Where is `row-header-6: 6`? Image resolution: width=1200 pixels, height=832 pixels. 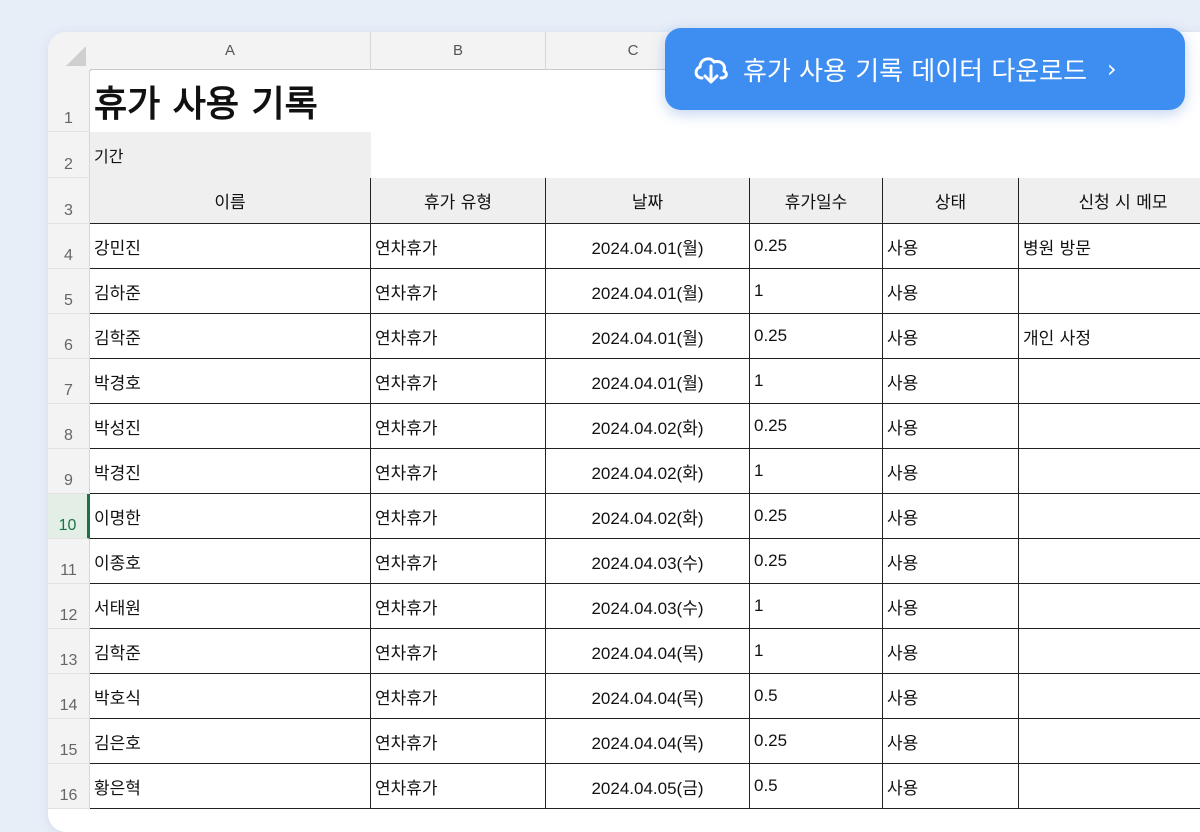 row-header-6: 6 is located at coordinates (69, 336).